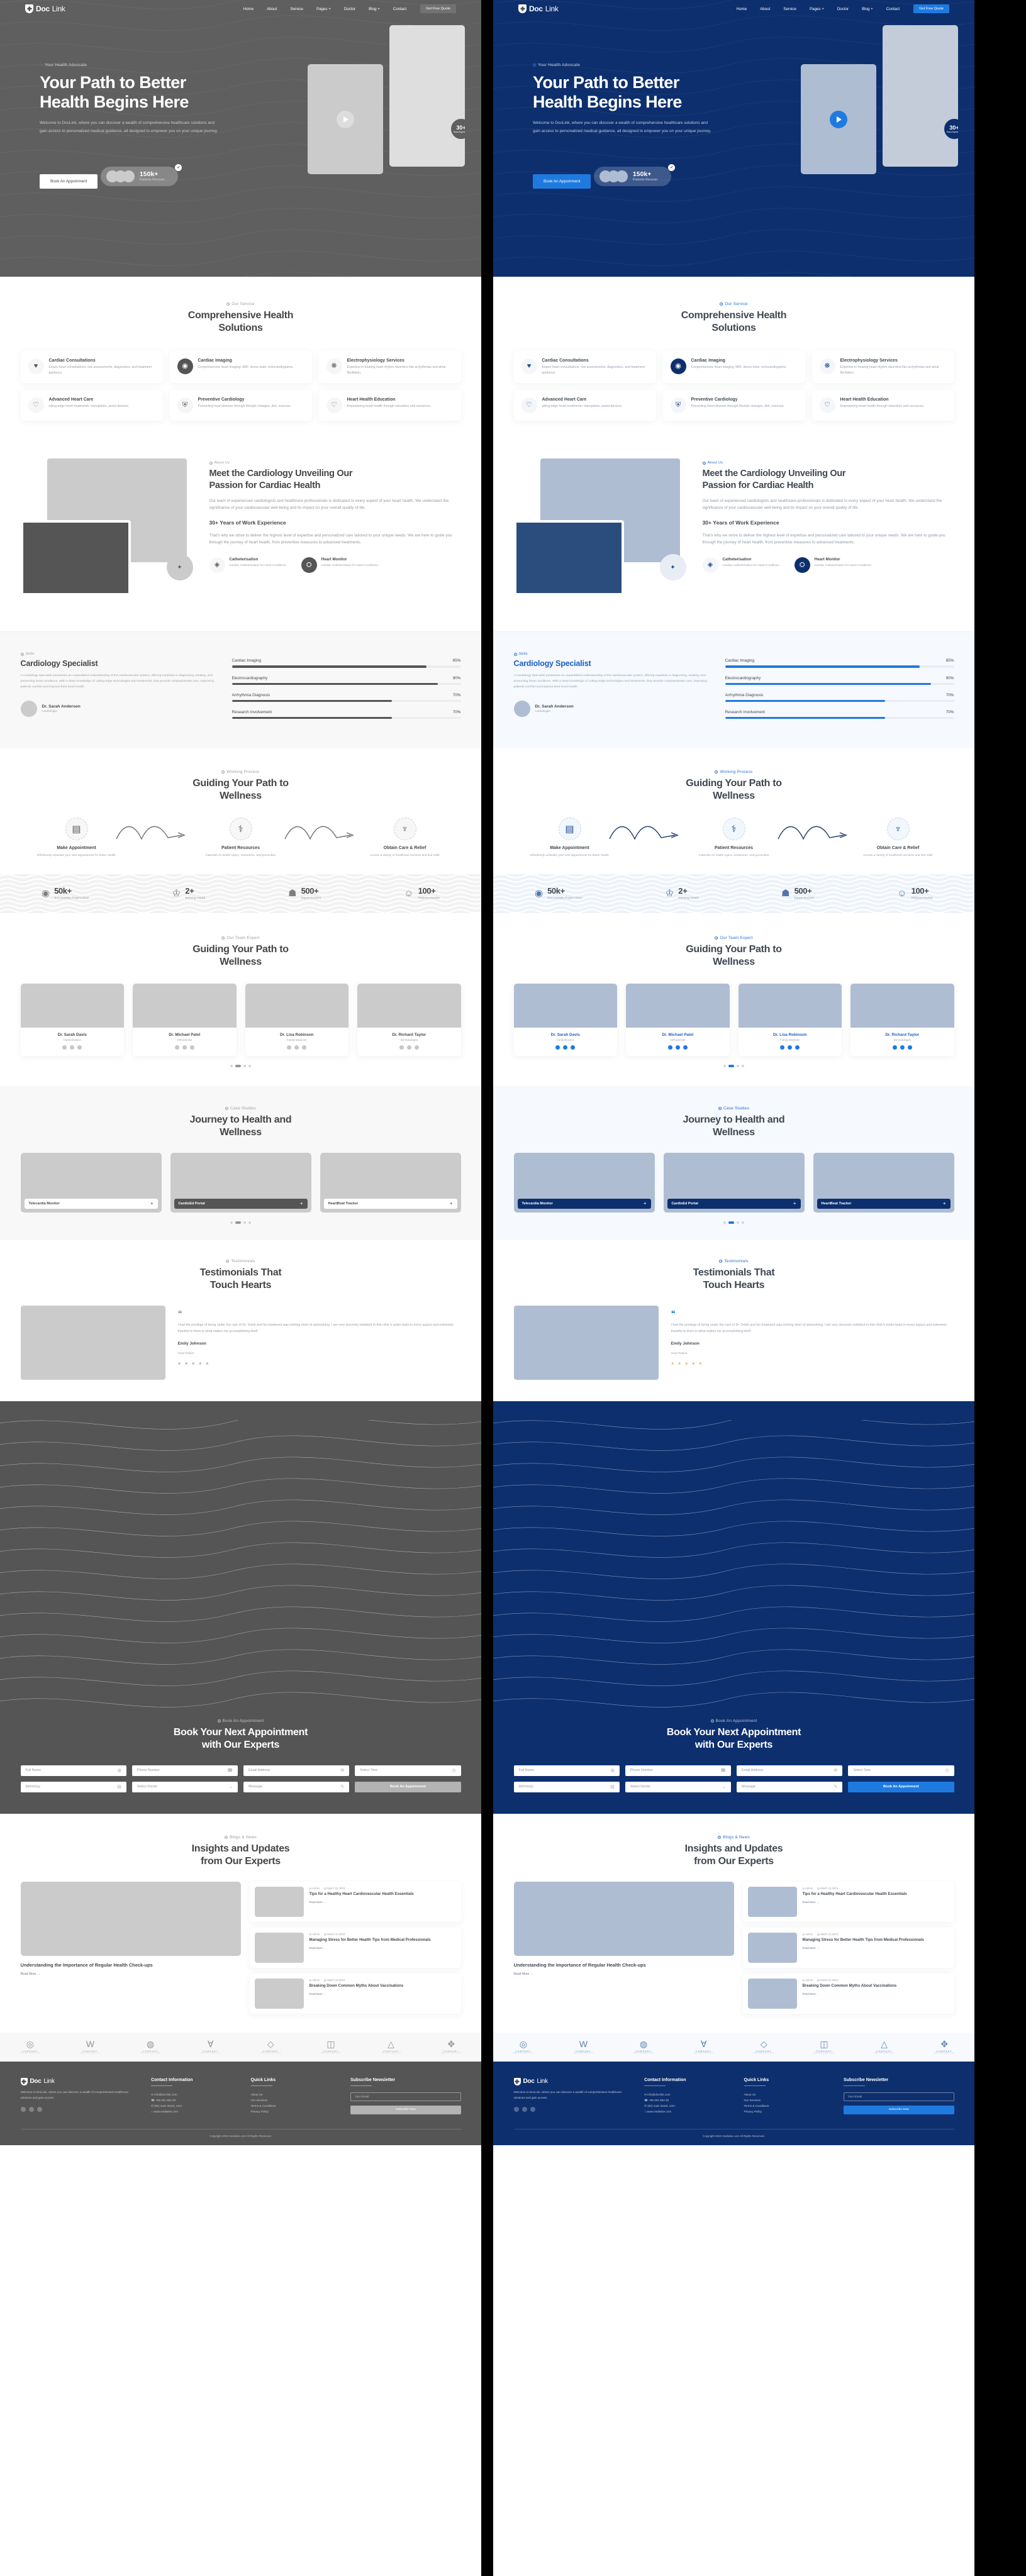 This screenshot has height=2576, width=1026. Describe the element at coordinates (742, 9) in the screenshot. I see `nav-item-0: Home` at that location.